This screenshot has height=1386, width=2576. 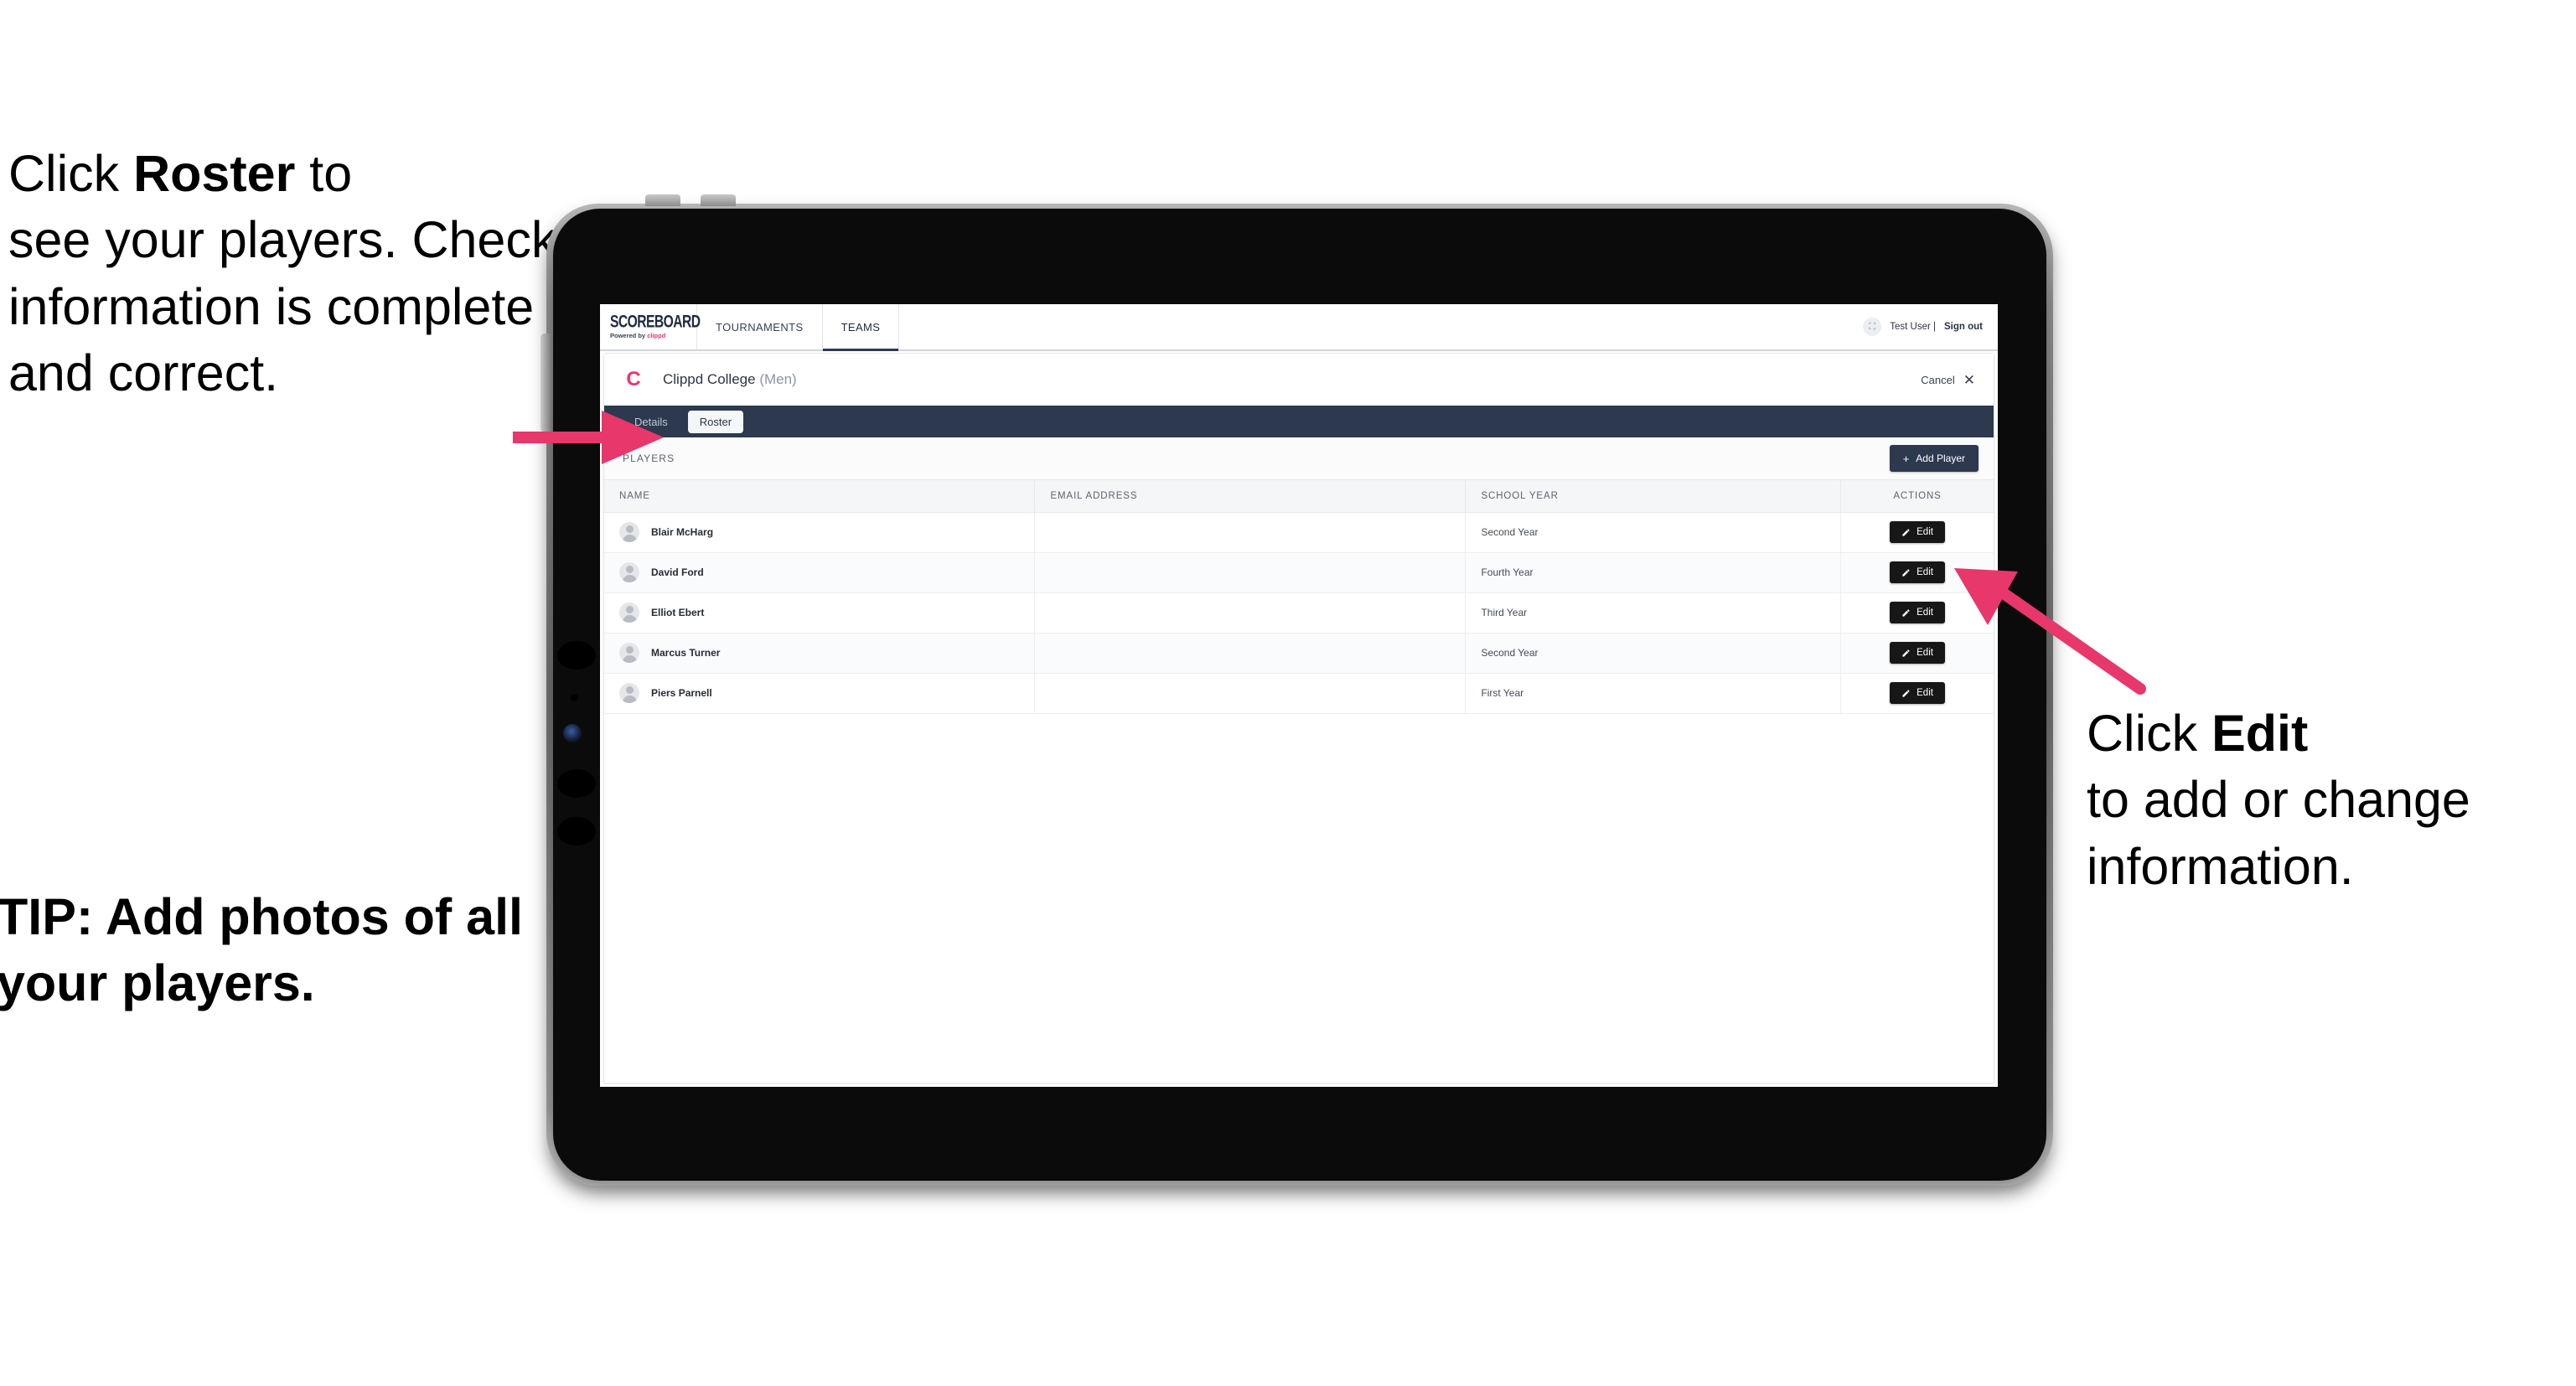 What do you see at coordinates (2286, 833) in the screenshot?
I see `annotation-right-rest: to add or change information.` at bounding box center [2286, 833].